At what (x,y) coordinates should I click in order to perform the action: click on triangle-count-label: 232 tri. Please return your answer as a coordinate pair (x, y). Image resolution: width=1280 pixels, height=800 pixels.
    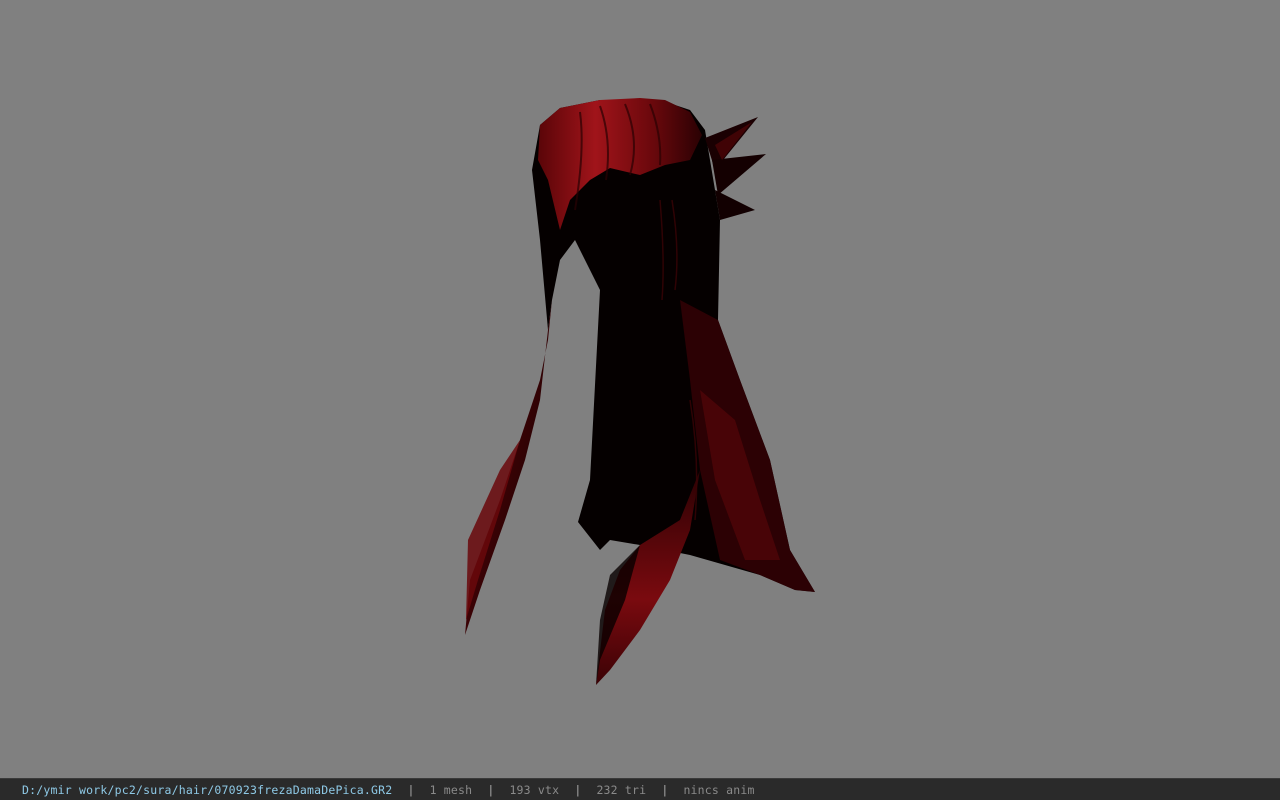
    Looking at the image, I should click on (621, 789).